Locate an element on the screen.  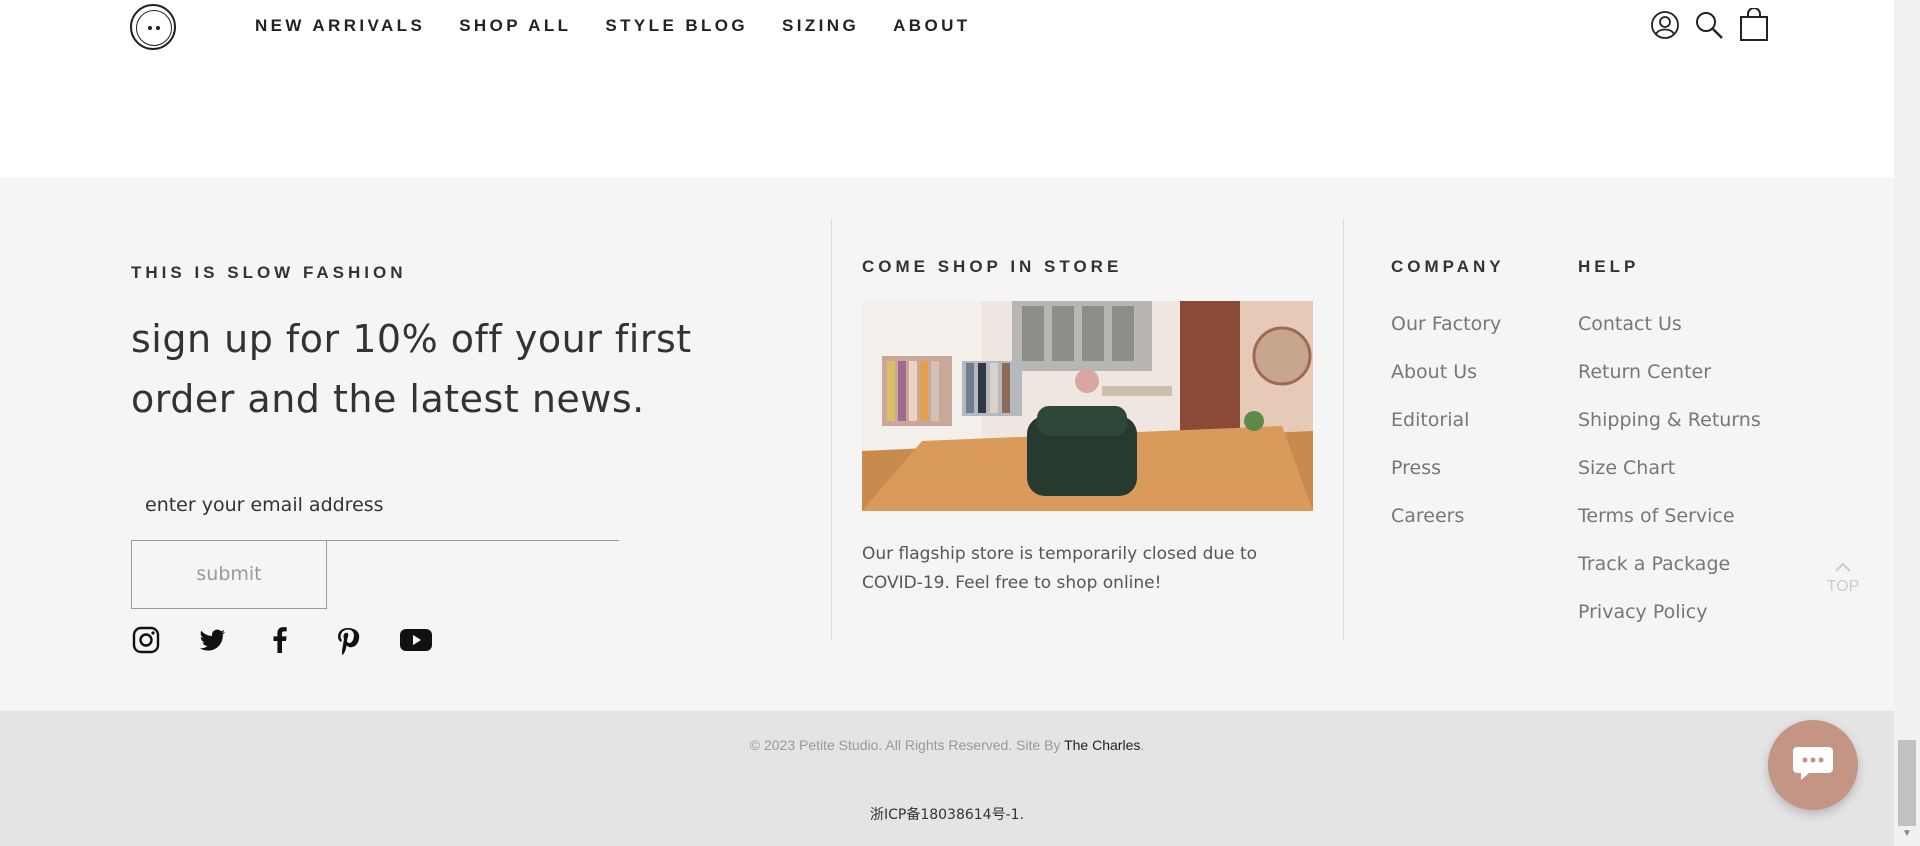
header-icons is located at coordinates (1710, 27).